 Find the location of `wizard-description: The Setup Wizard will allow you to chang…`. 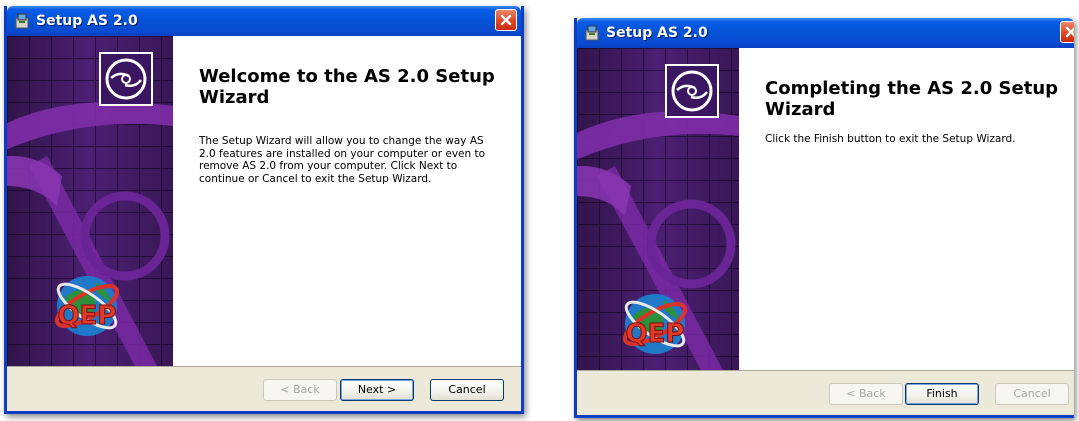

wizard-description: The Setup Wizard will allow you to chang… is located at coordinates (342, 160).